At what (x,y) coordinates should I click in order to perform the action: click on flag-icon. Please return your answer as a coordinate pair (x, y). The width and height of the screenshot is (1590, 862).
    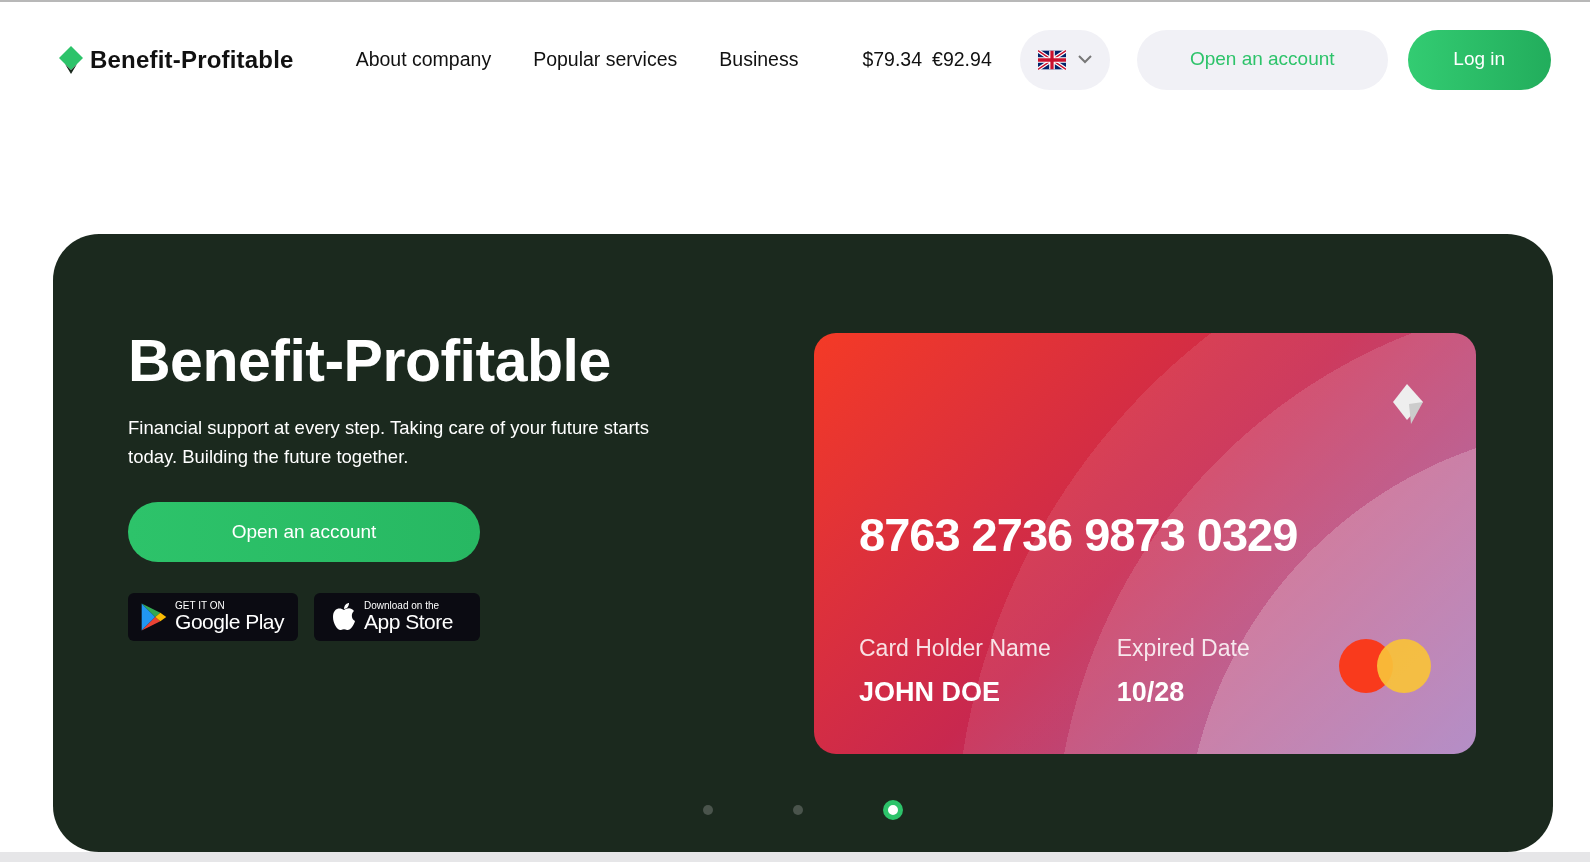
    Looking at the image, I should click on (1051, 59).